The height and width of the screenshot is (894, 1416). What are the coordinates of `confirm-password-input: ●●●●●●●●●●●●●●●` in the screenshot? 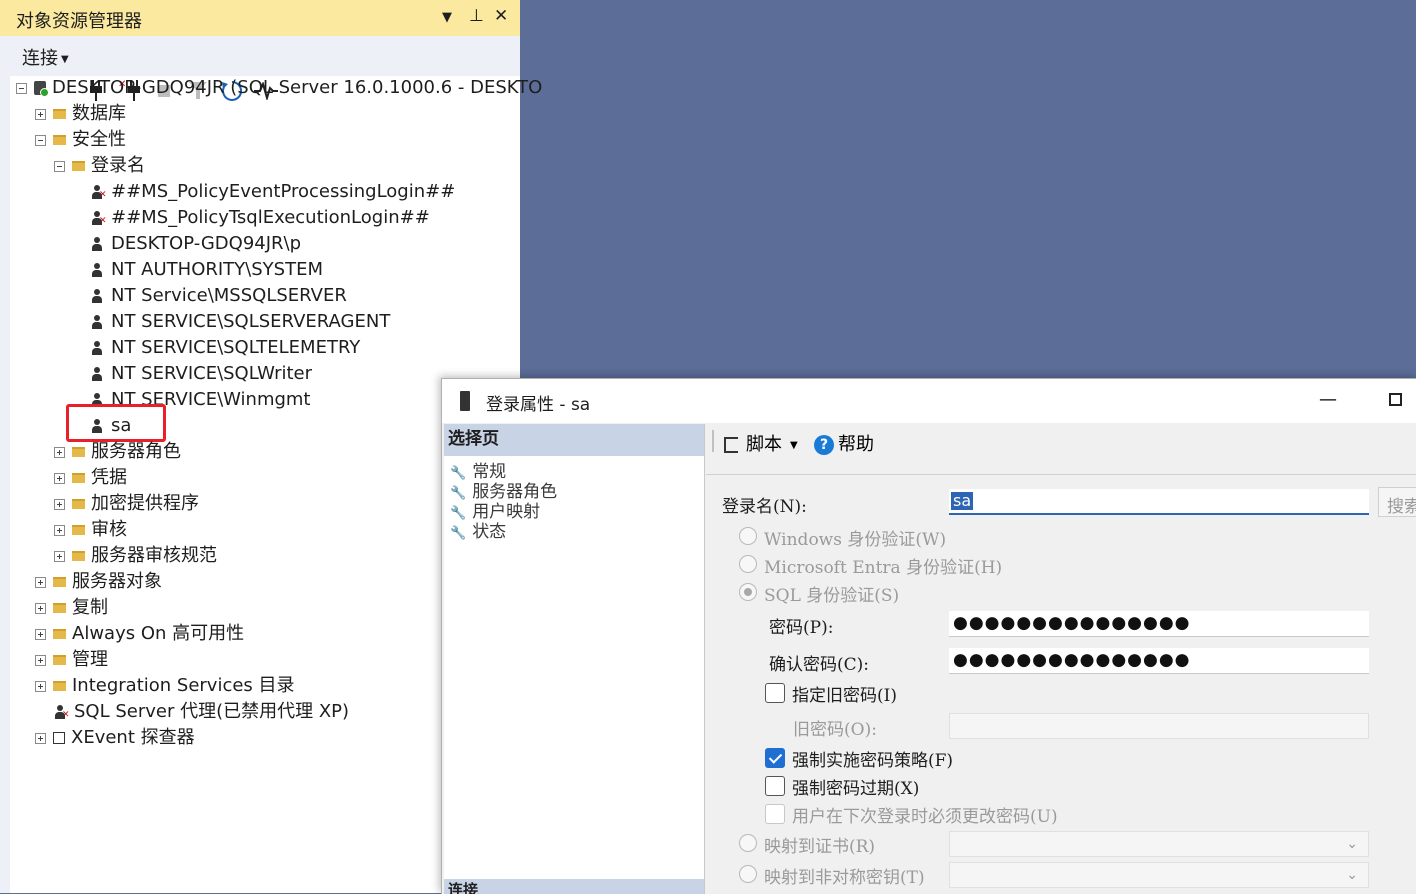 It's located at (1159, 661).